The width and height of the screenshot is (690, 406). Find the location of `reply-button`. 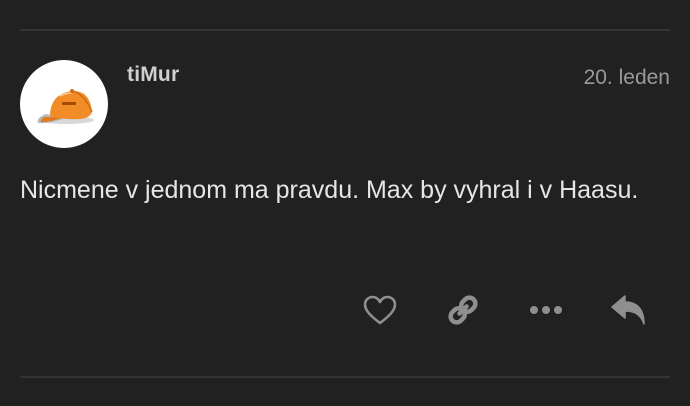

reply-button is located at coordinates (628, 310).